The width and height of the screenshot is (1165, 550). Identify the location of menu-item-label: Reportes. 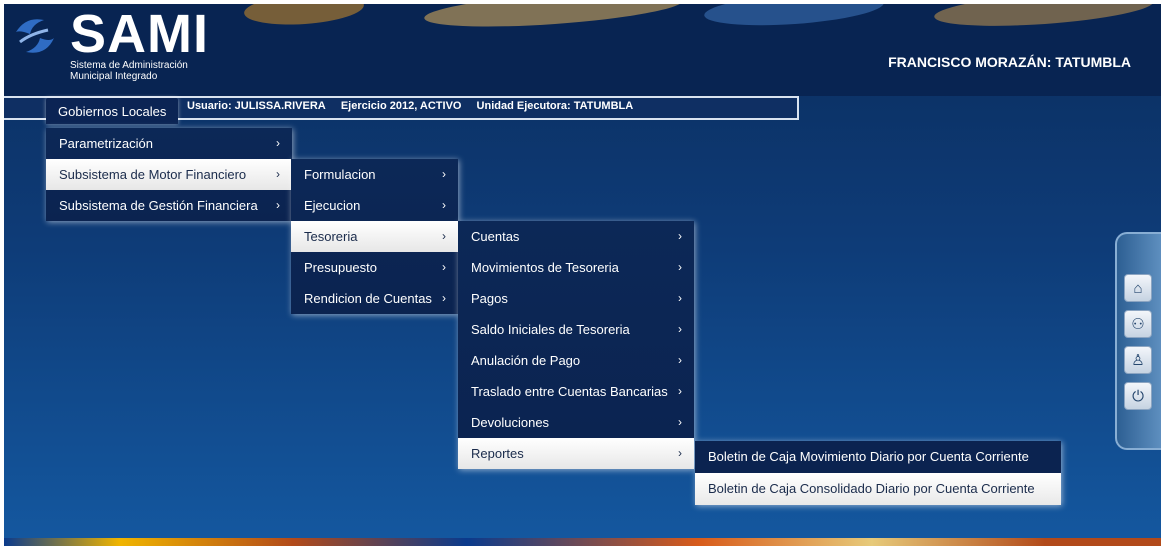
(497, 453).